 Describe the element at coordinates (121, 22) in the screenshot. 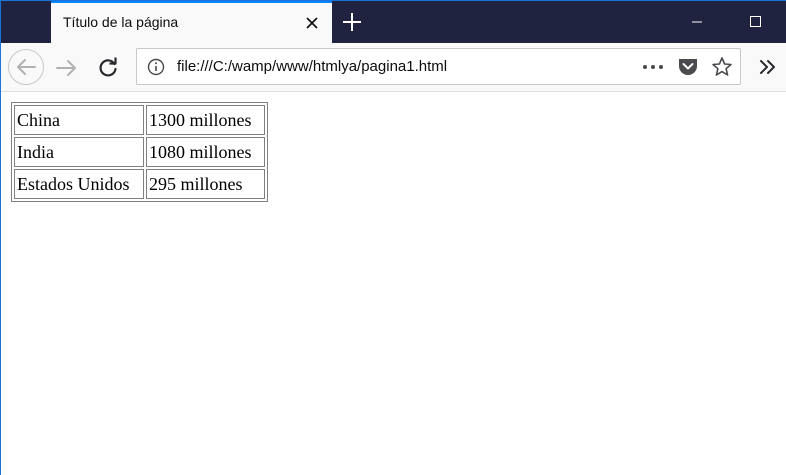

I see `tab-title: Título de la página` at that location.